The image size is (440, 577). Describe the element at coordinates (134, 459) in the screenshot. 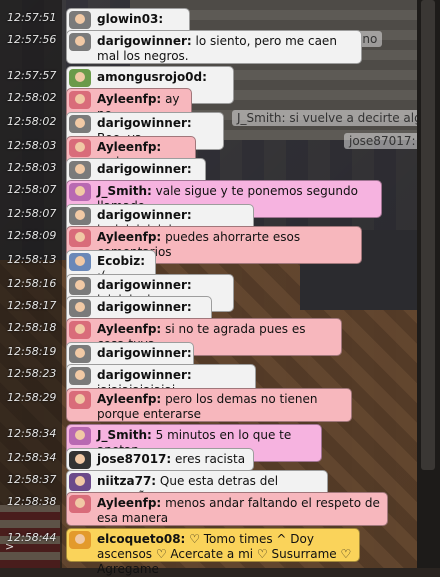

I see `chat-username: jose87017:` at that location.